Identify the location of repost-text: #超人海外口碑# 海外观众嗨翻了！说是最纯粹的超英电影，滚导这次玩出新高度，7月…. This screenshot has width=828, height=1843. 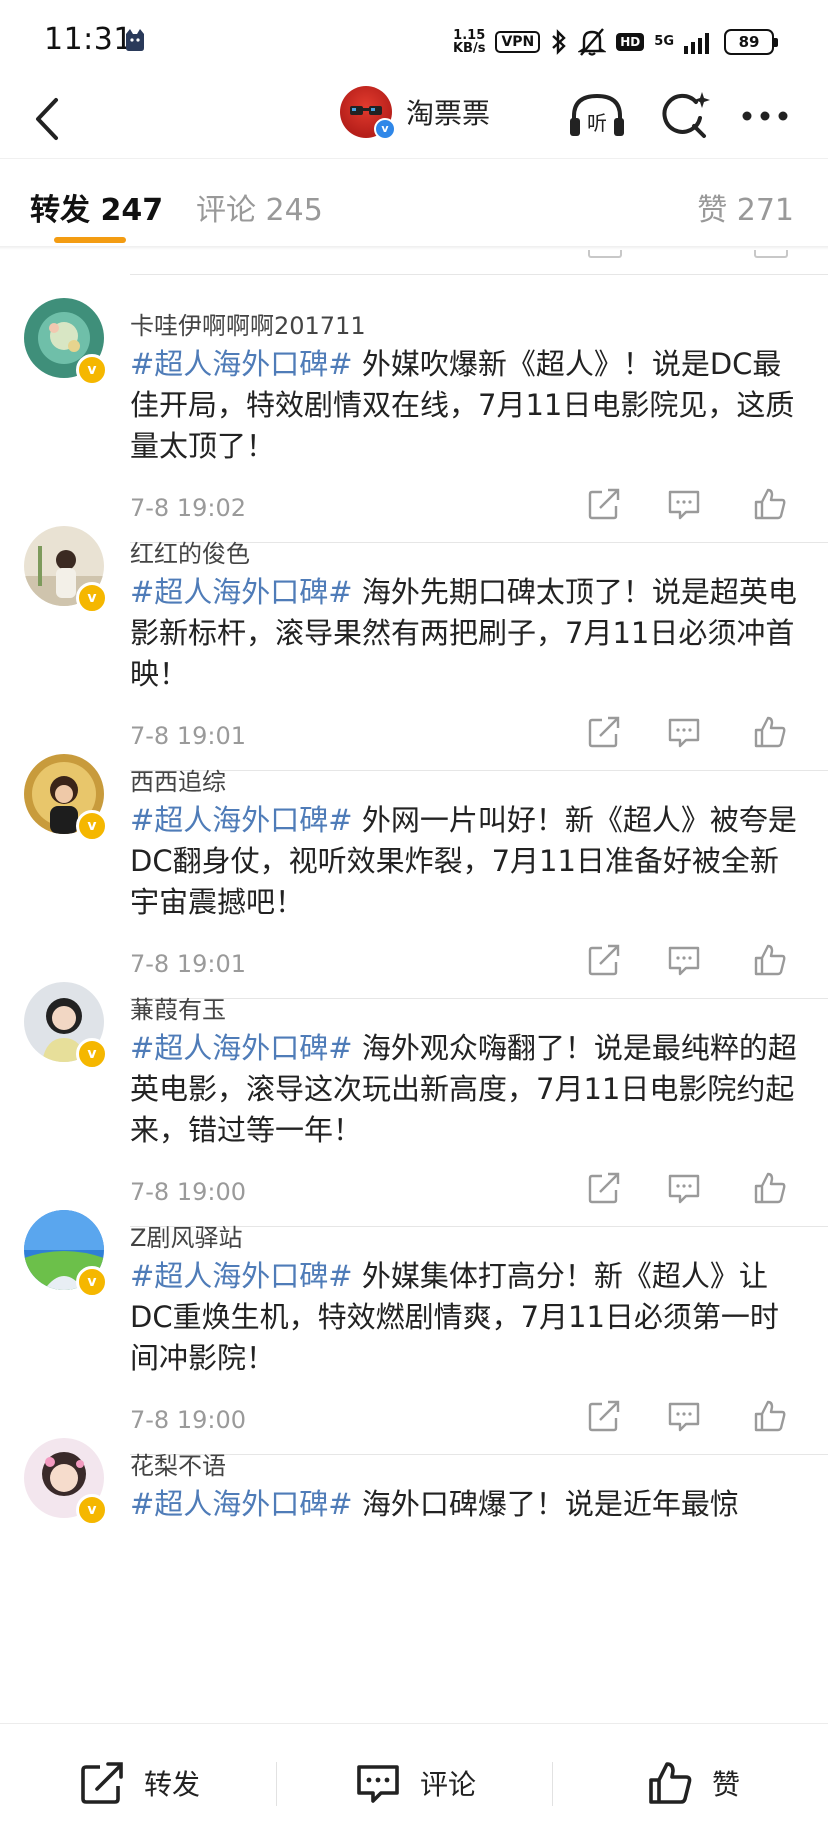
(466, 1089).